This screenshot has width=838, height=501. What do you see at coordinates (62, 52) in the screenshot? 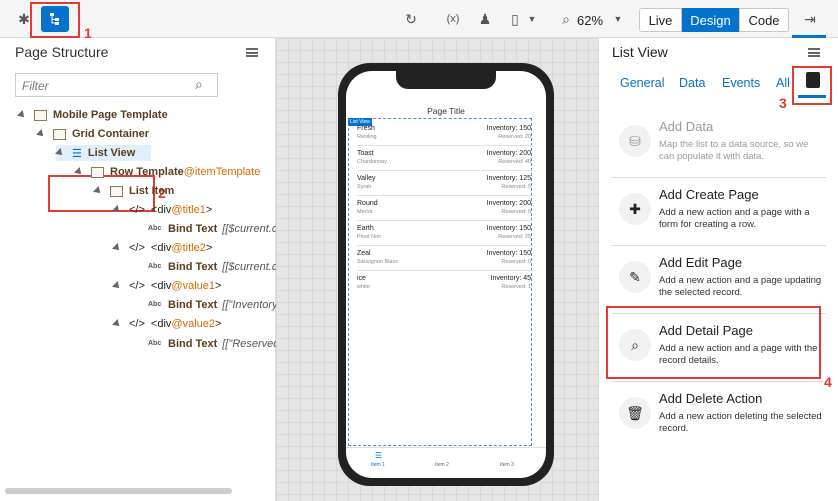
I see `panel-title: Page Structure` at bounding box center [62, 52].